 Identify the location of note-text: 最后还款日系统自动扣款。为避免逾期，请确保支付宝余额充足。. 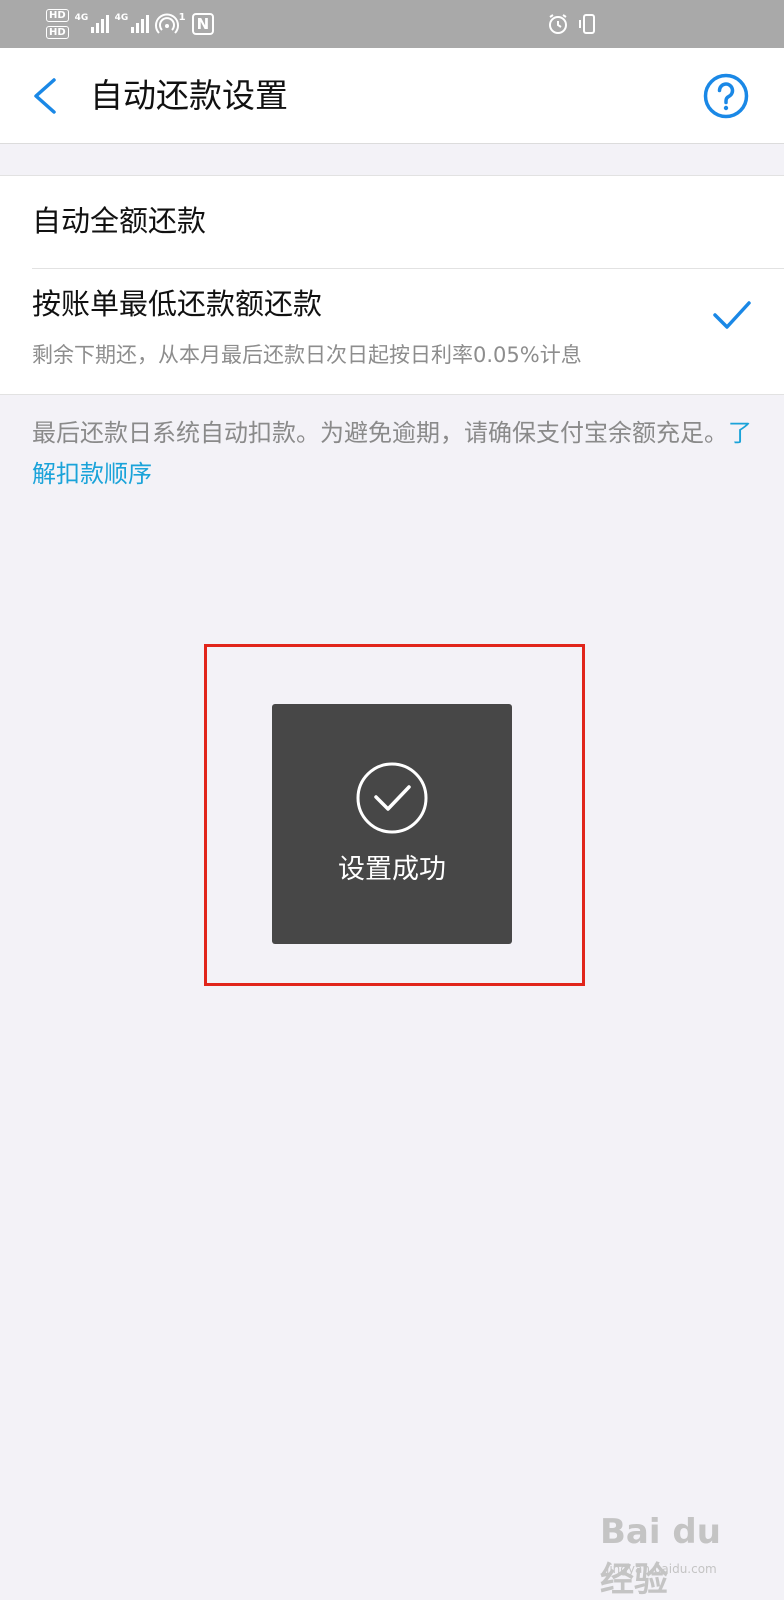
(380, 433).